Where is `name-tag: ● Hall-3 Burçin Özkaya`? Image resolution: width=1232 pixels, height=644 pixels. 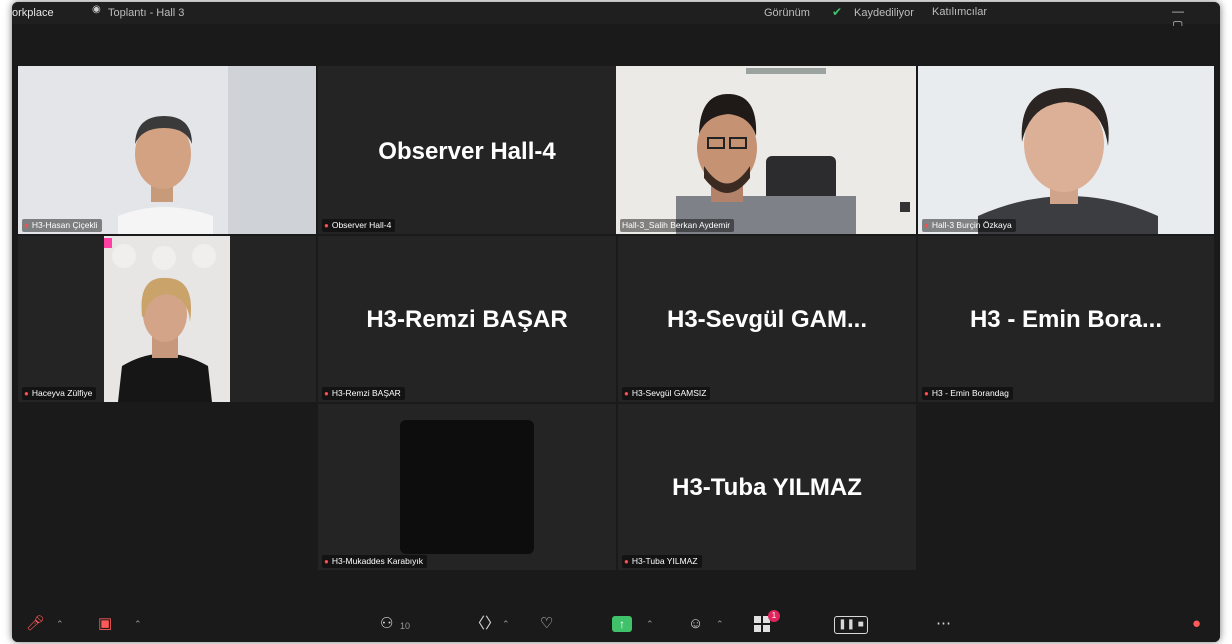
name-tag: ● Hall-3 Burçin Özkaya is located at coordinates (969, 225).